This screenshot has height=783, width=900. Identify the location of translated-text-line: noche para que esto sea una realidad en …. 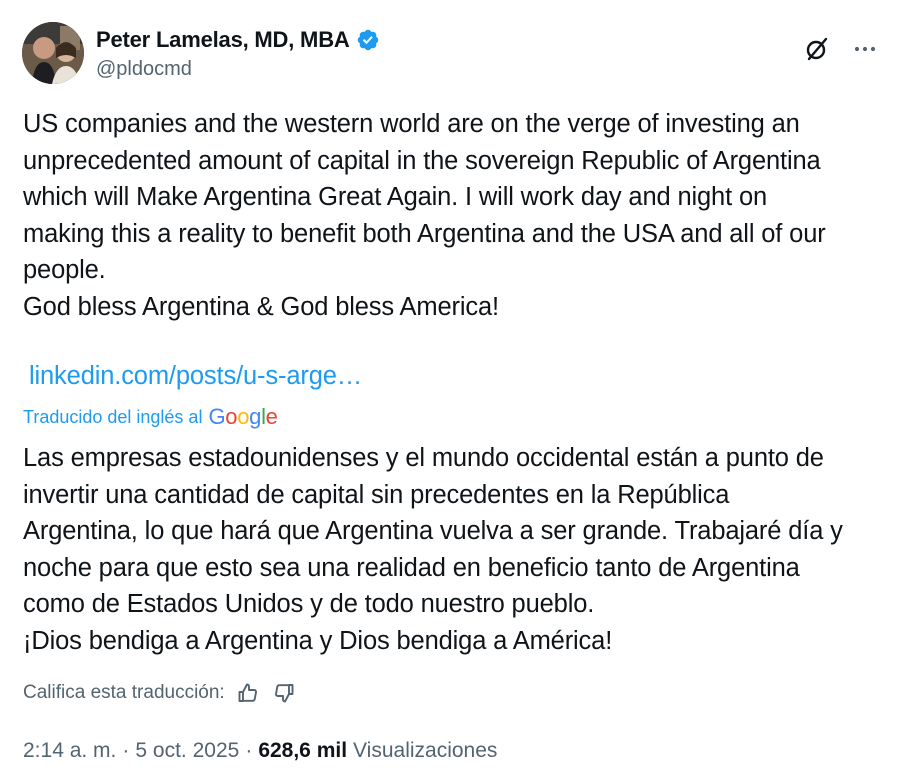
(411, 567).